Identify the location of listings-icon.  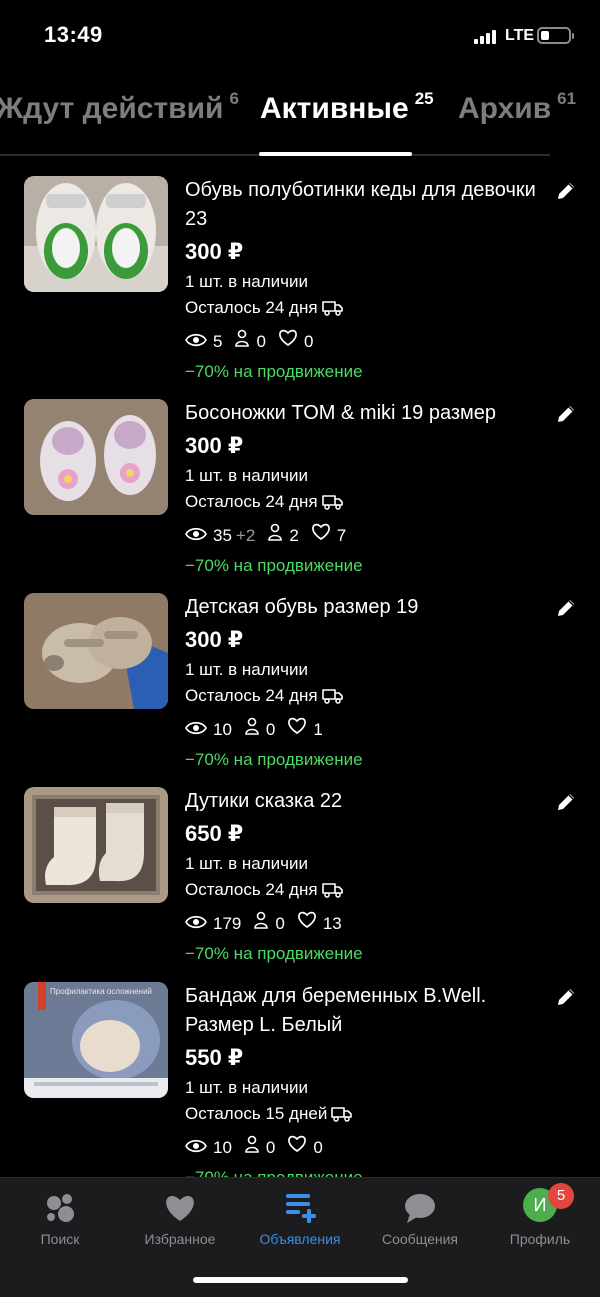
(300, 1208).